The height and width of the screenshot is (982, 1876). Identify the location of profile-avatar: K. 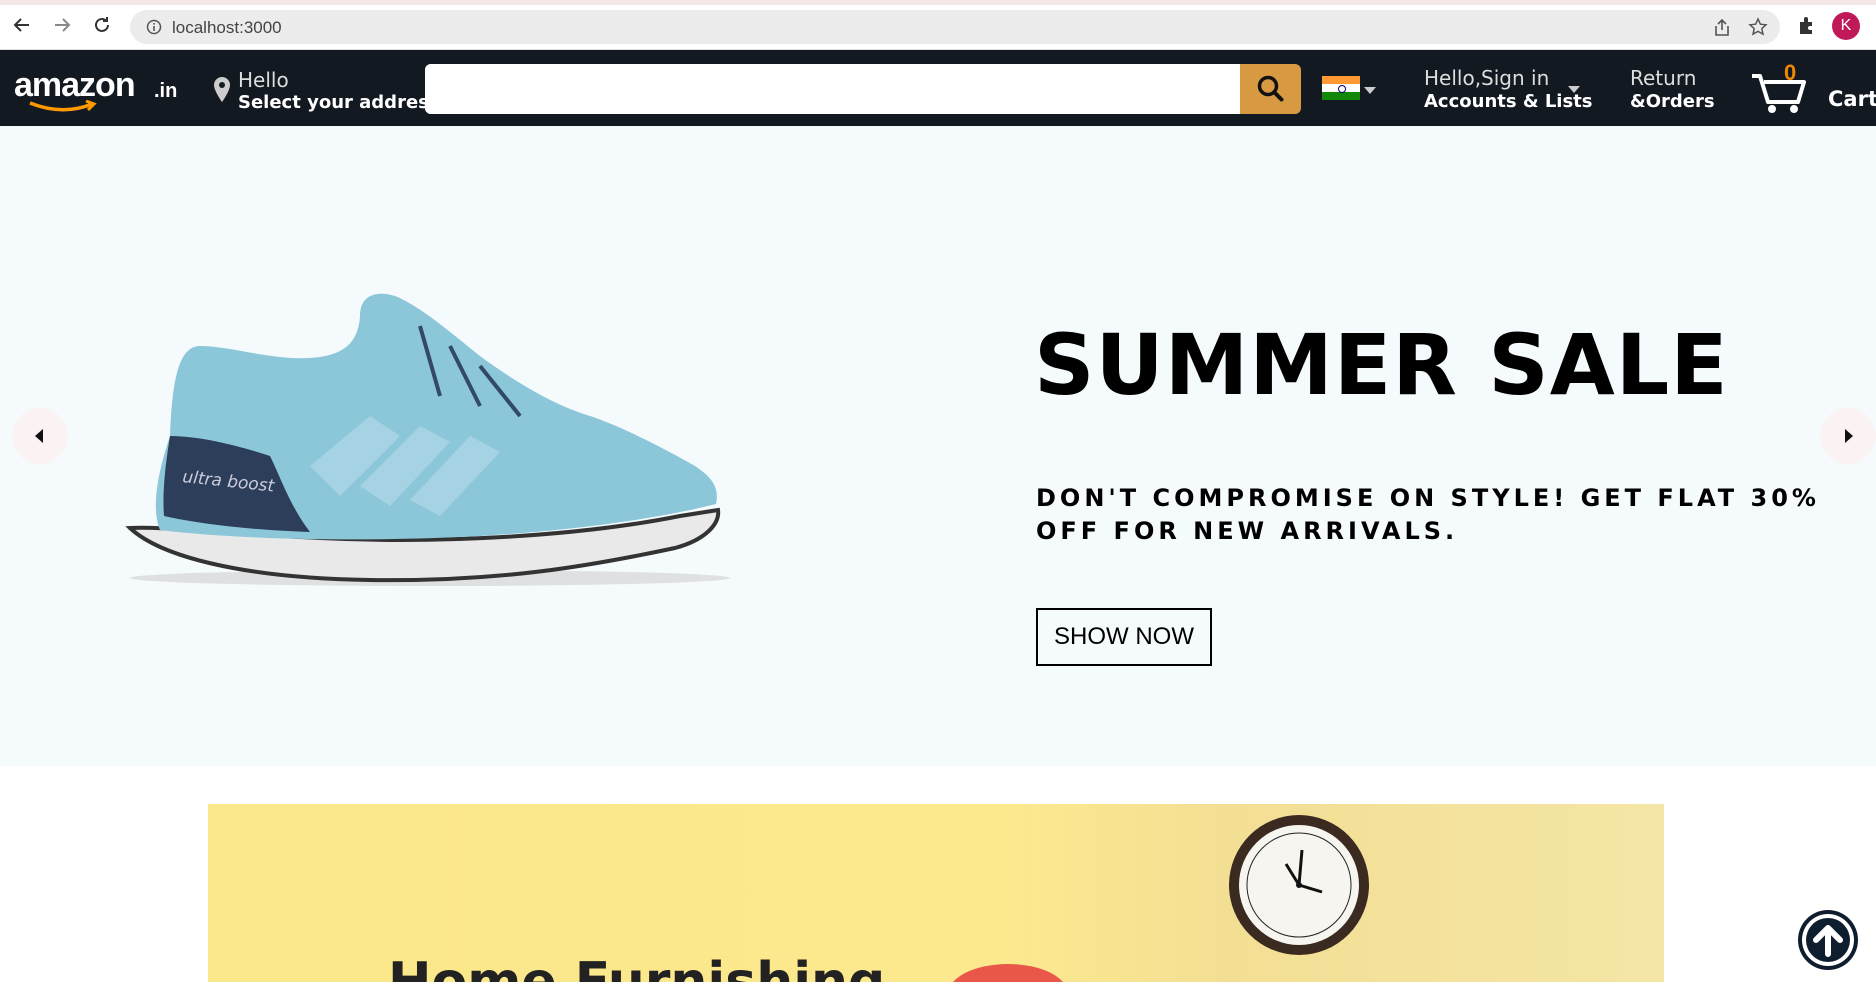
(1846, 26).